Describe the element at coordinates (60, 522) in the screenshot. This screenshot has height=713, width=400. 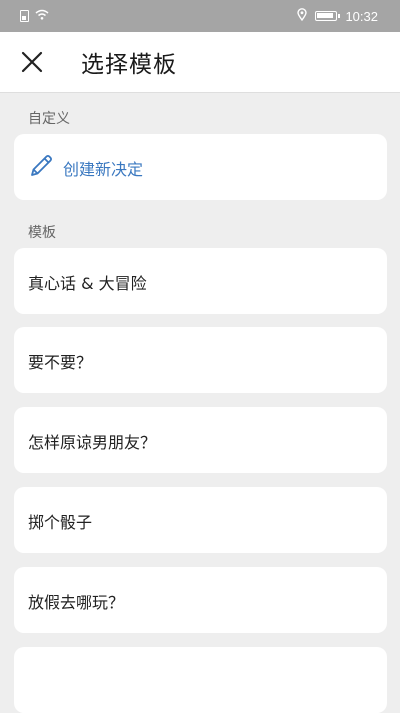
I see `template-item-label: 掷个骰子` at that location.